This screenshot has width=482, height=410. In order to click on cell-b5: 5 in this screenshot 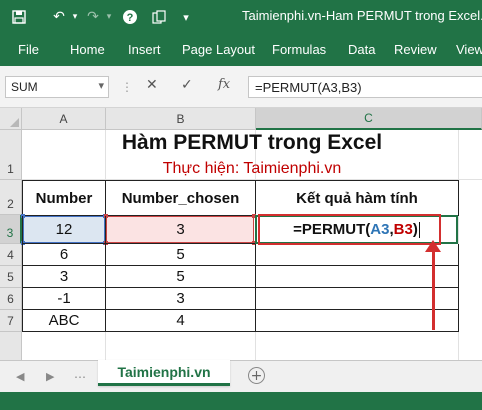, I will do `click(180, 277)`.